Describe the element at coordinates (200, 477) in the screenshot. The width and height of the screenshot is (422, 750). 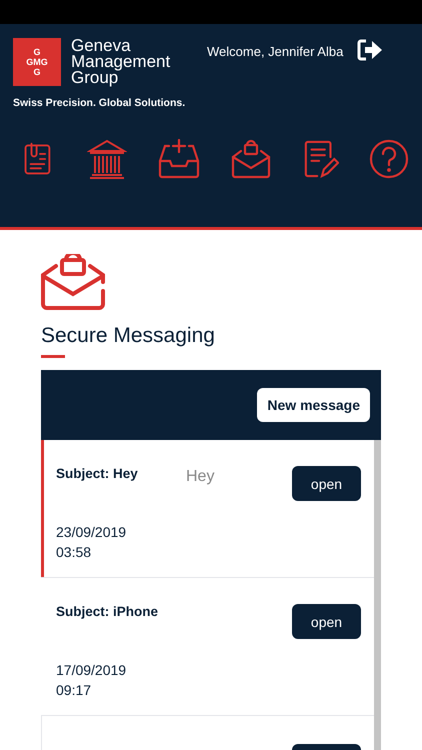
I see `message-preview: Hey` at that location.